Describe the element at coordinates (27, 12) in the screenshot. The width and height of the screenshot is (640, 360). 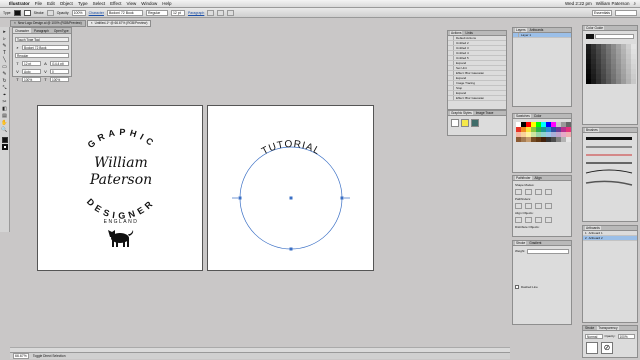
I see `stroke-swatch` at that location.